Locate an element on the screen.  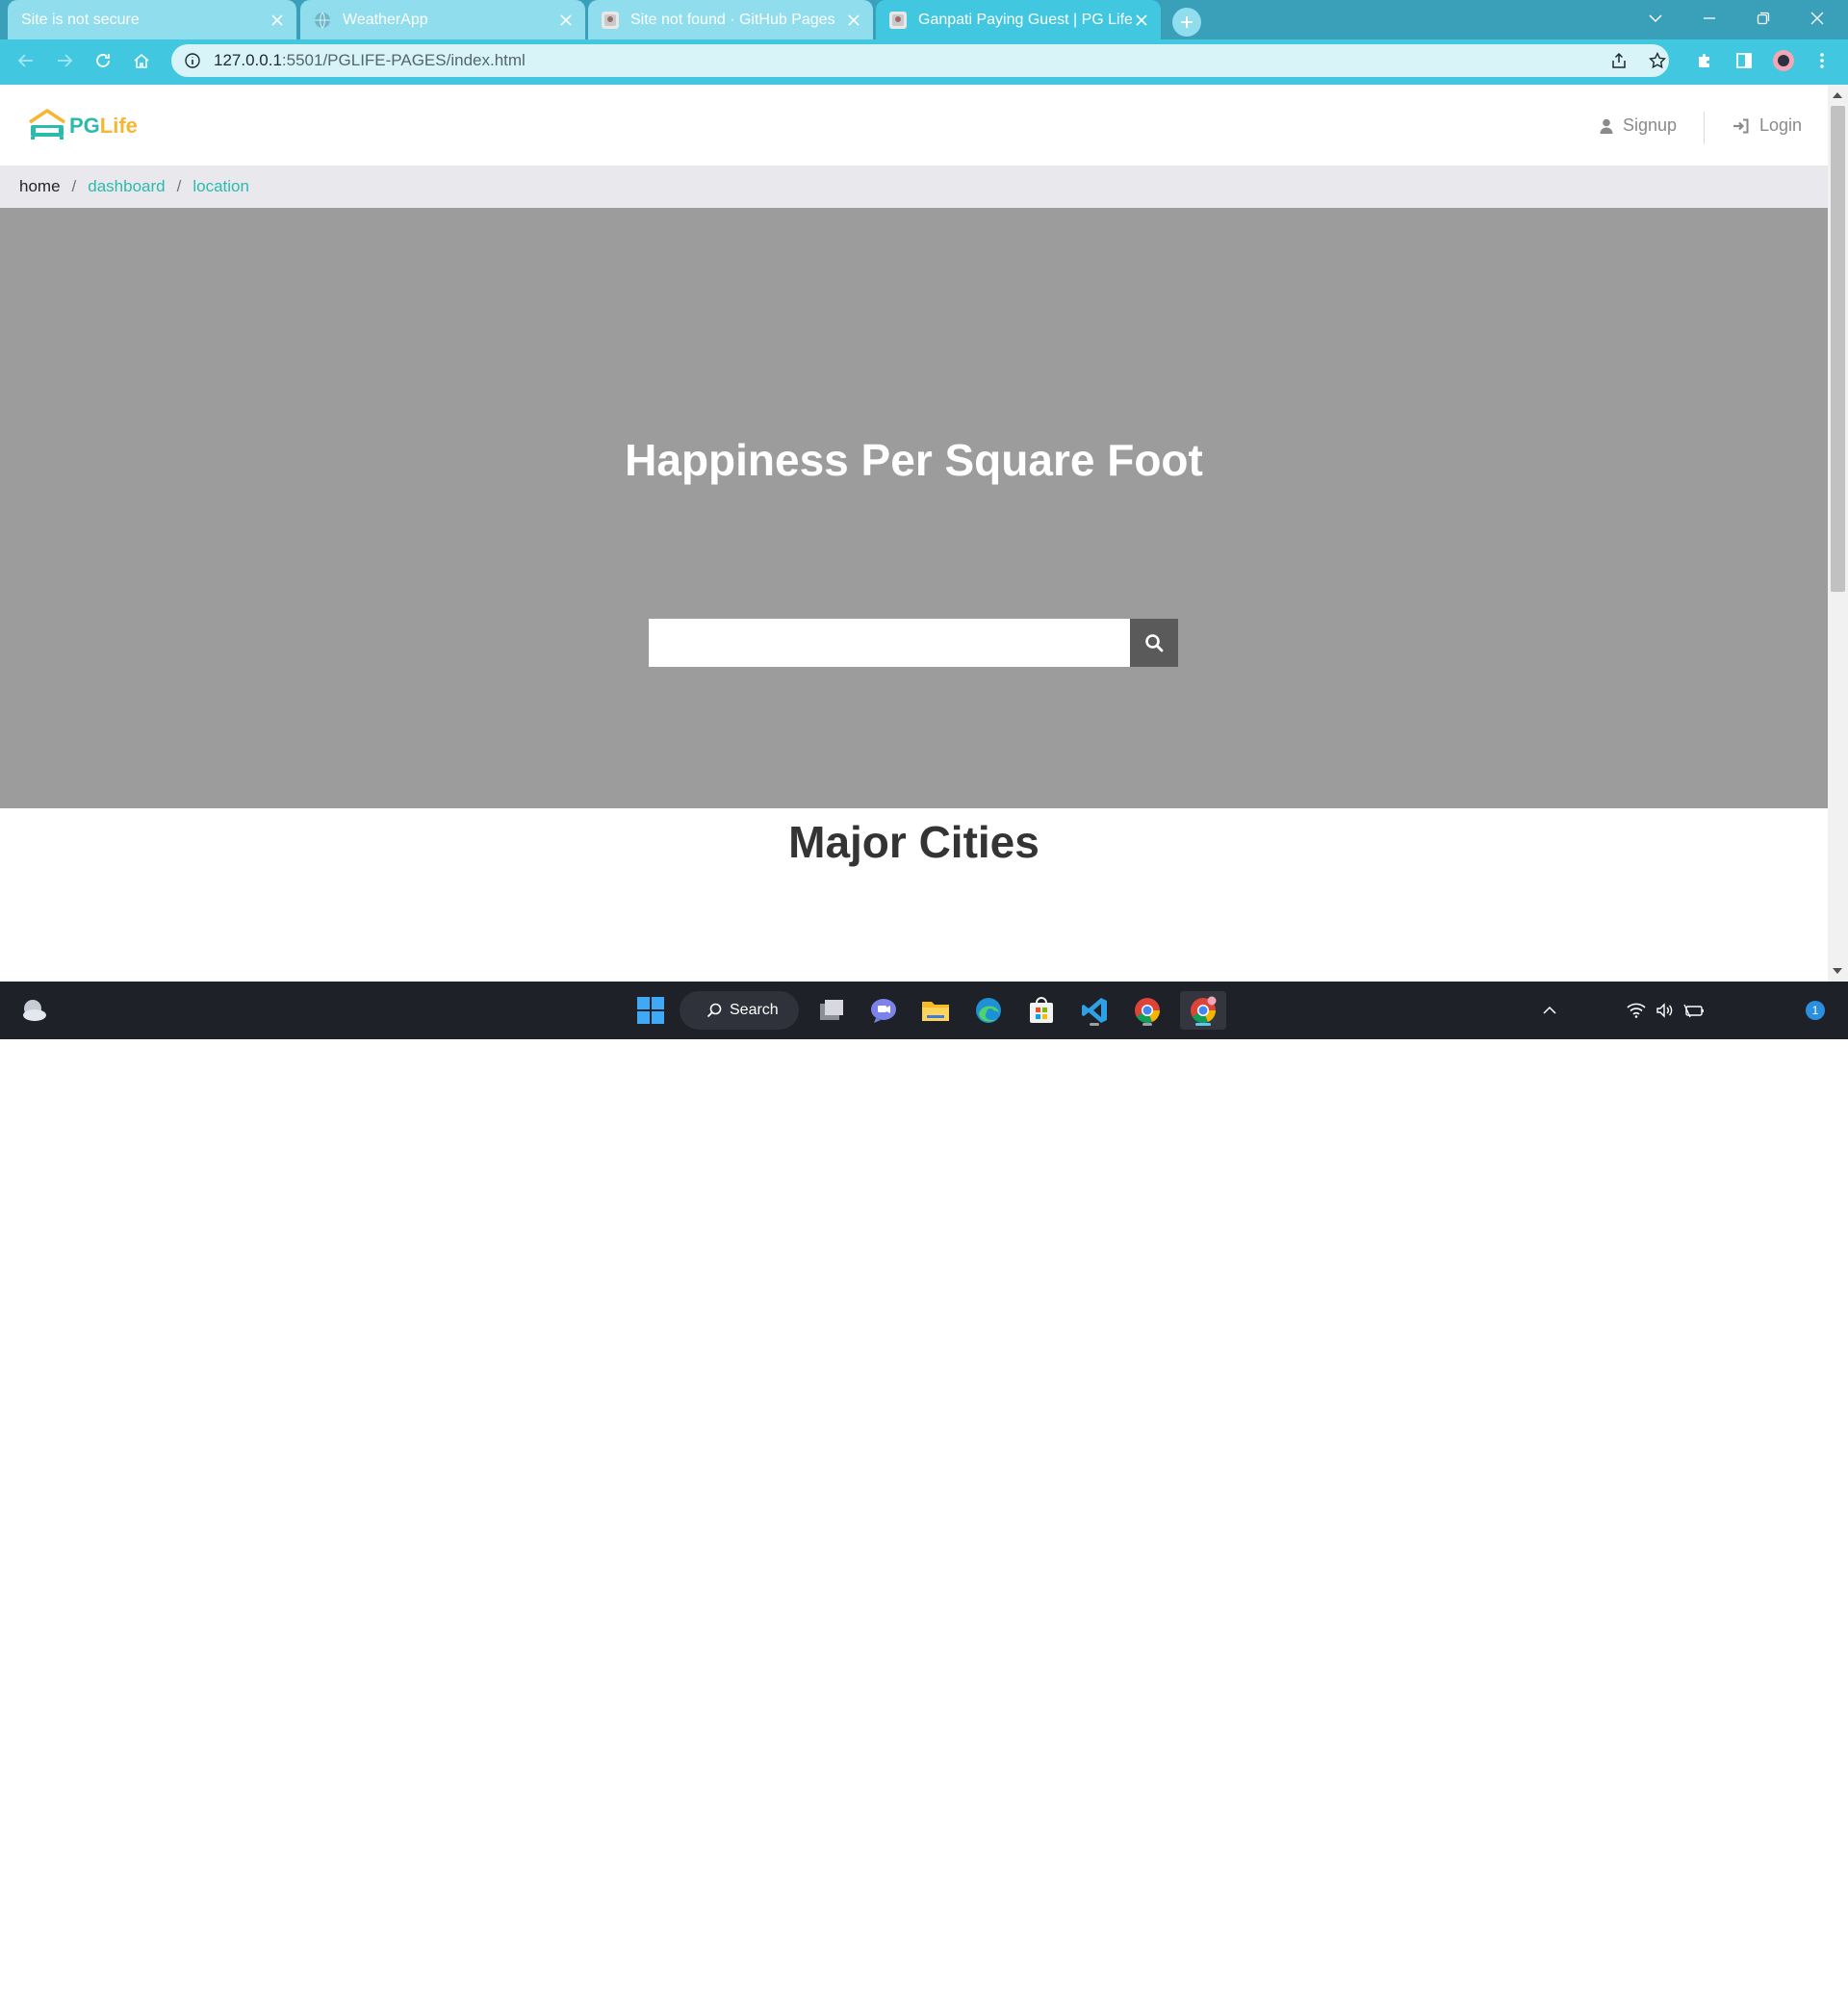
page-scrollbar is located at coordinates (1838, 533).